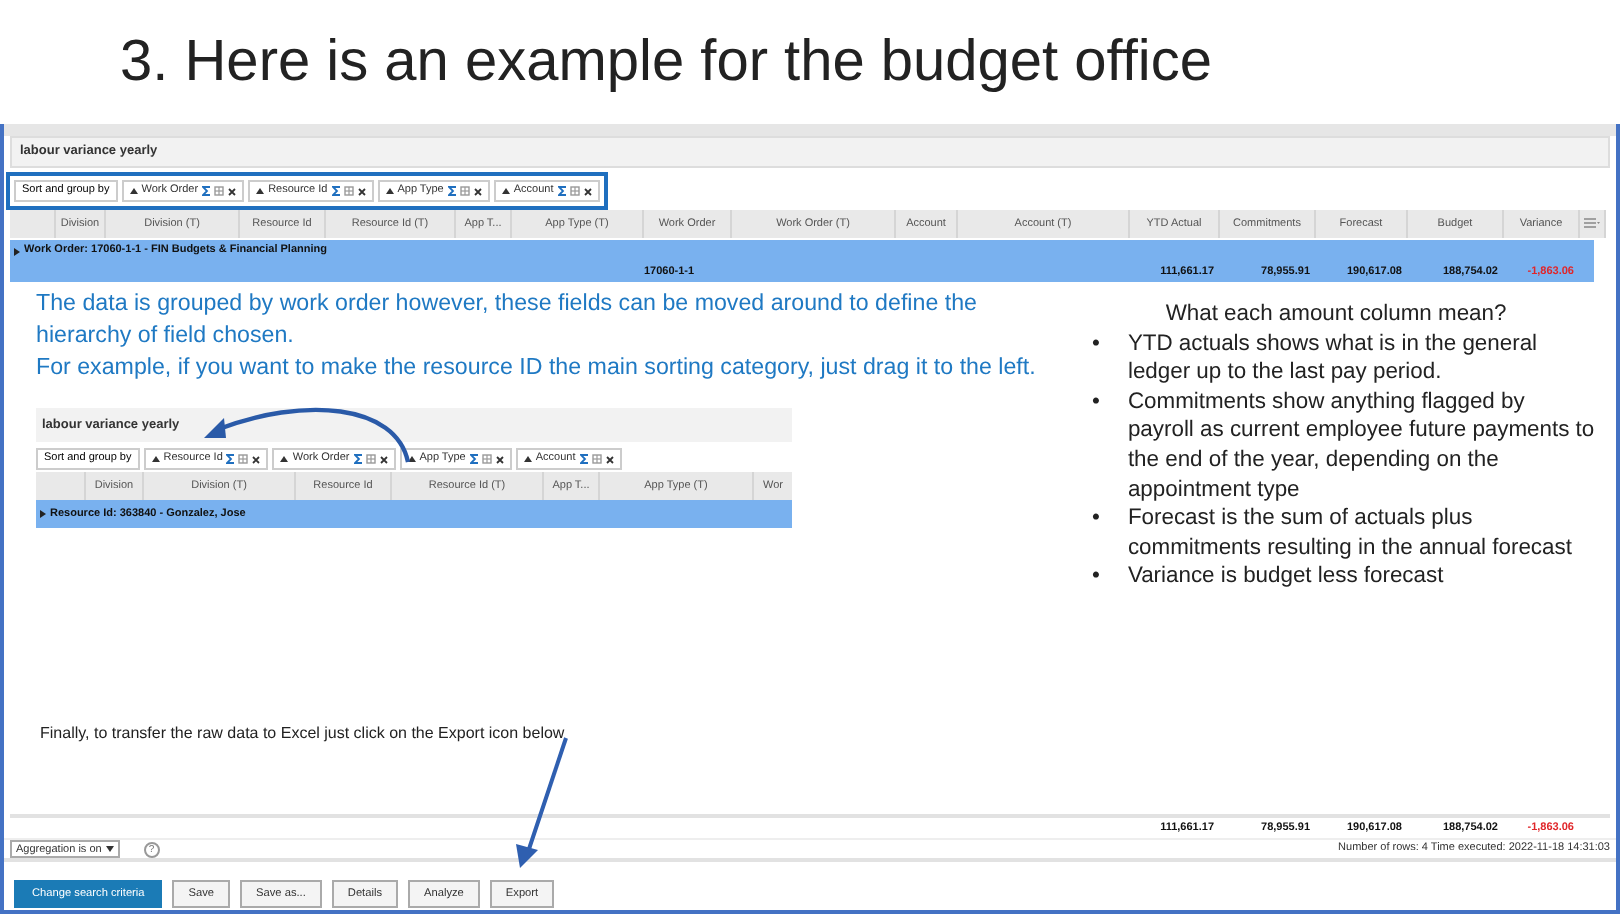 This screenshot has height=914, width=1620. I want to click on explanation-text: The data is grouped by work order however, these fields can be moved around to define the hierarchy of field chosen., so click(507, 320).